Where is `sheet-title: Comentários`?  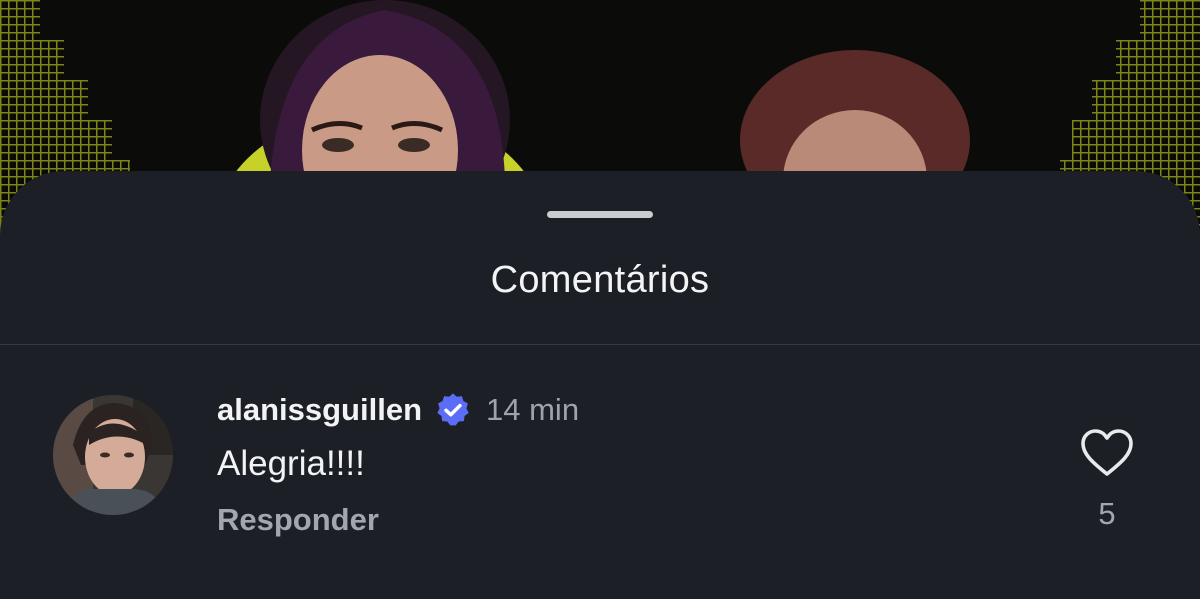
sheet-title: Comentários is located at coordinates (600, 280).